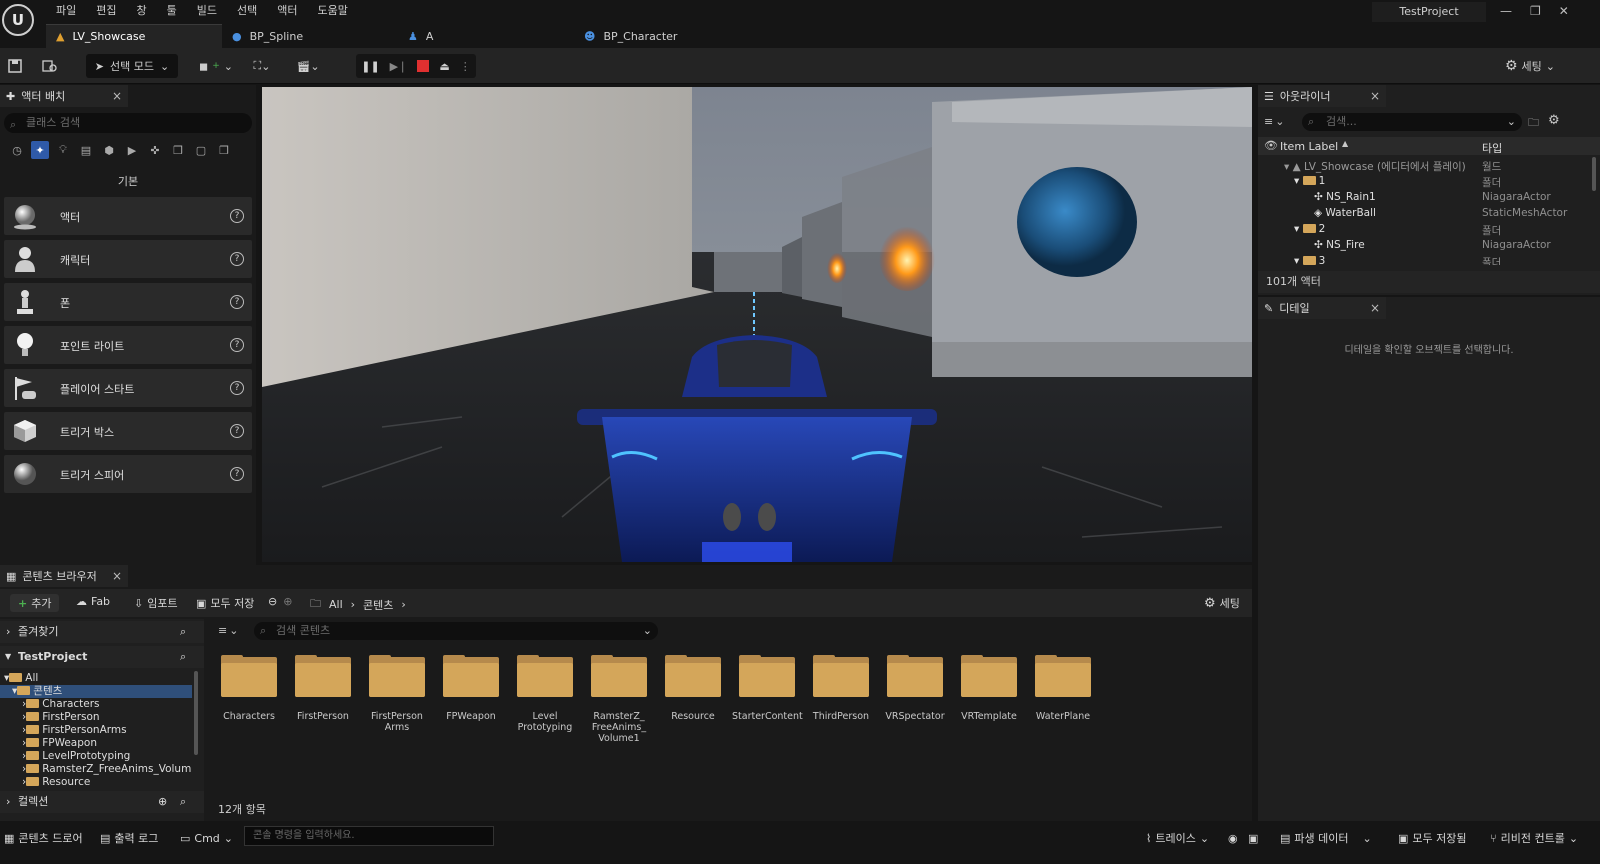  I want to click on eye-icon: 👁︎, so click(1271, 145).